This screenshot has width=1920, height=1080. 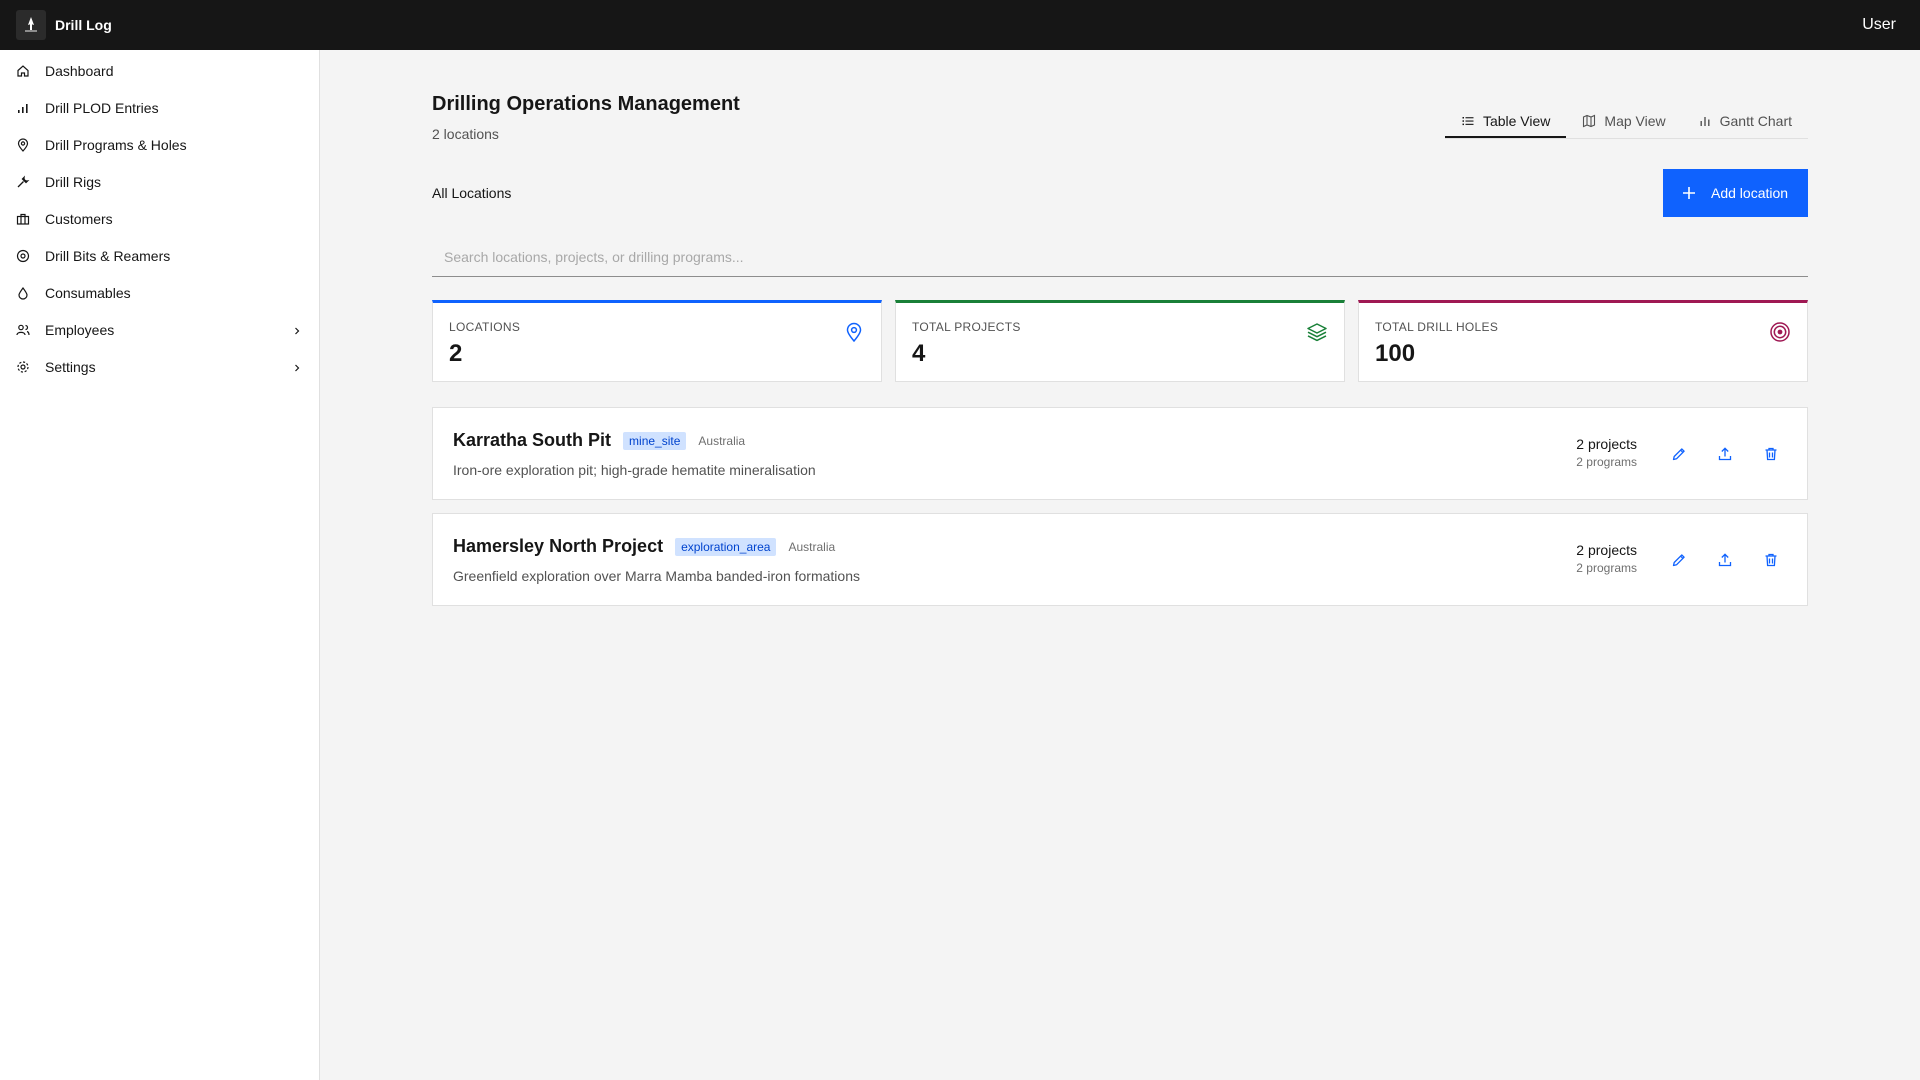 I want to click on location-type-tag: mine_site, so click(x=655, y=440).